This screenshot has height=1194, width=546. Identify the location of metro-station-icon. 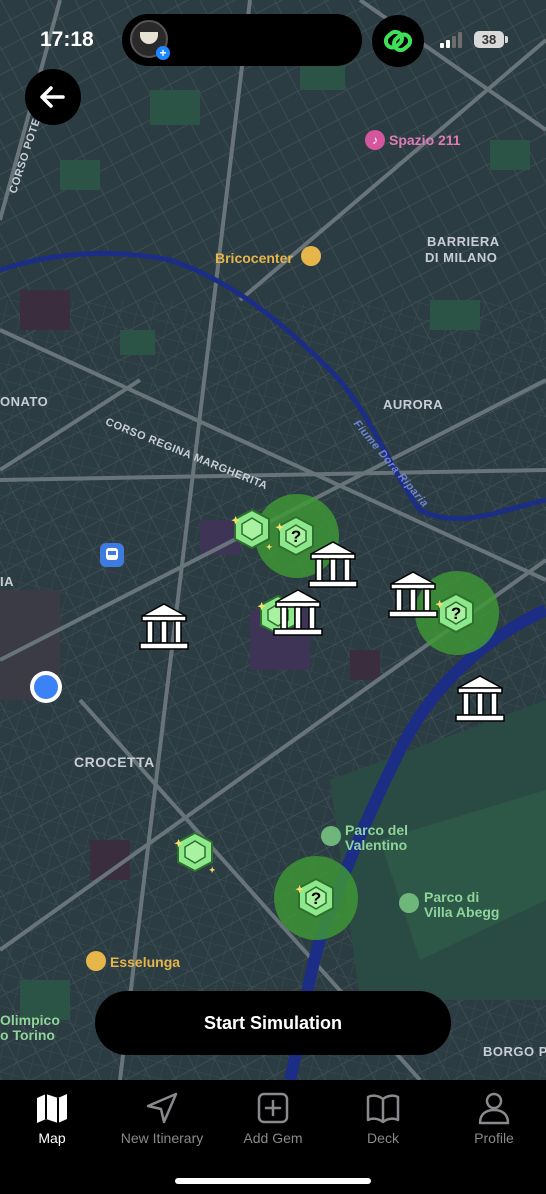
(112, 555).